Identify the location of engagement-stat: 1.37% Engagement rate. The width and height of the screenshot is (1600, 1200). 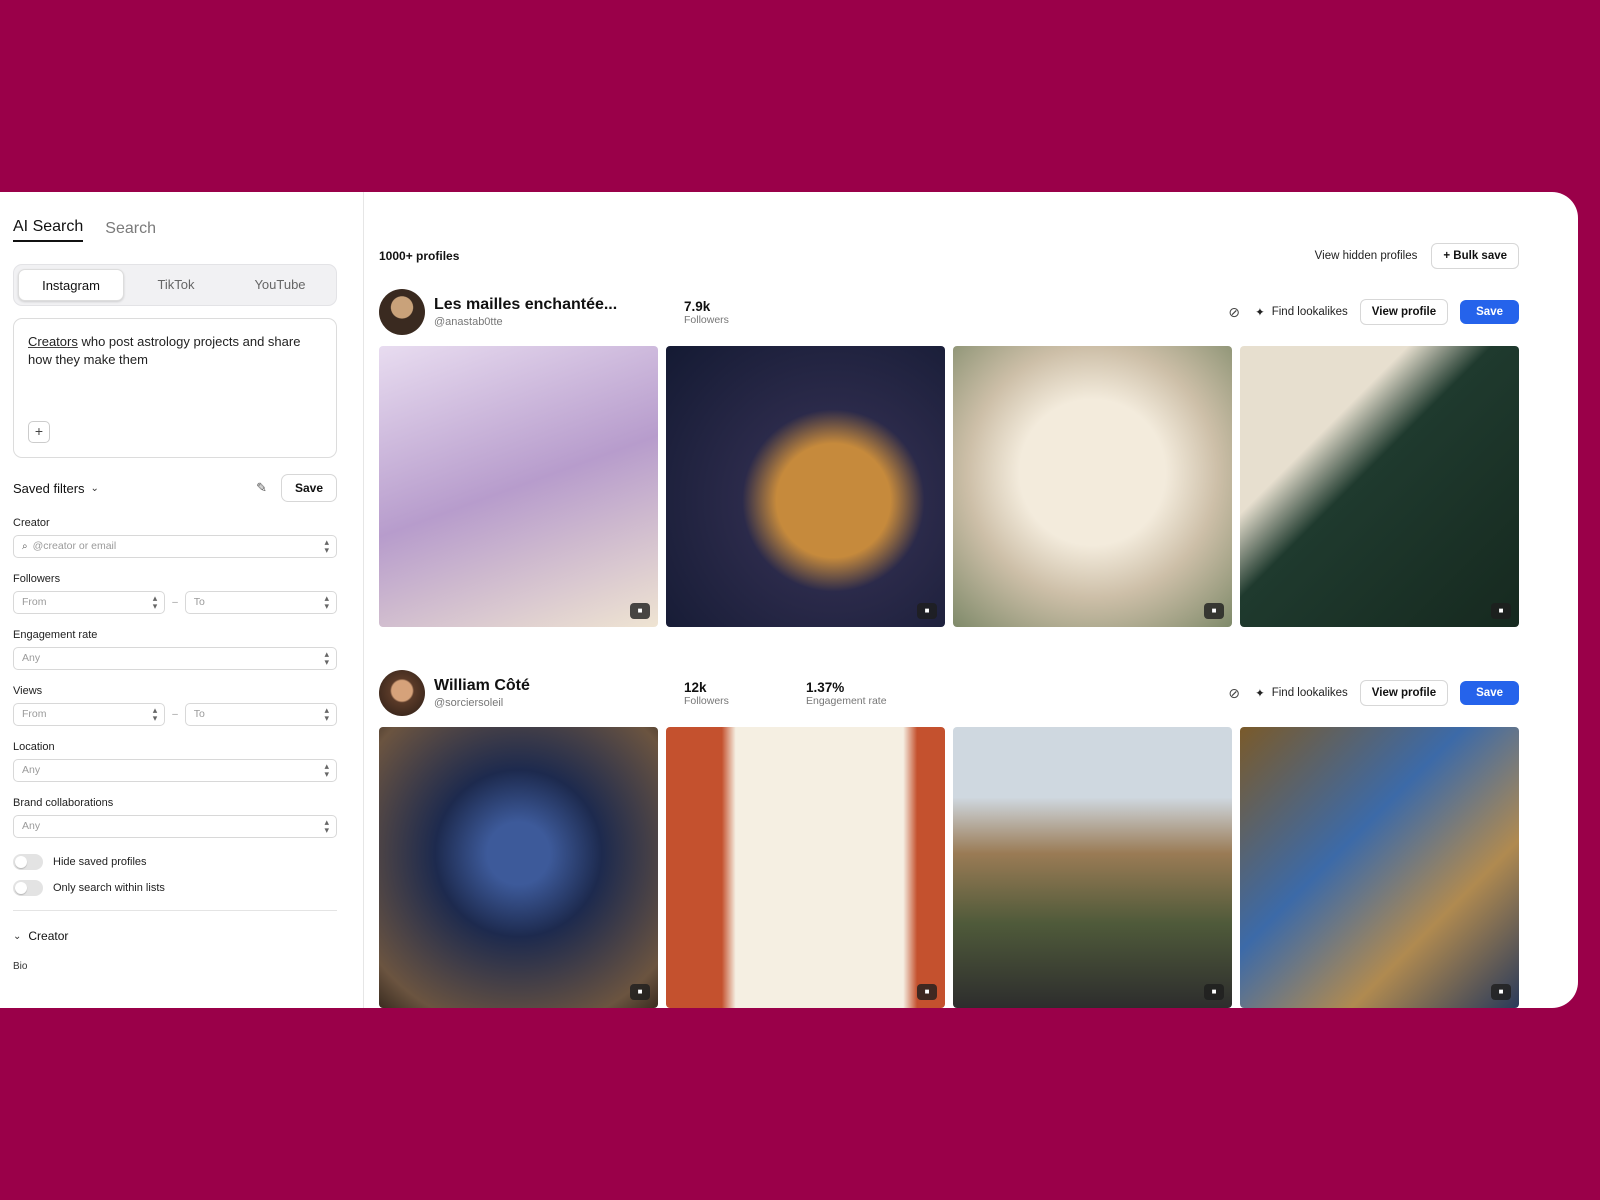
(867, 693).